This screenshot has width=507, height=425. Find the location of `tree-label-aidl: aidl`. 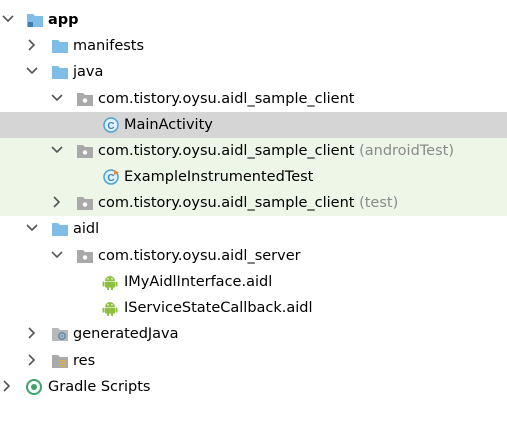

tree-label-aidl: aidl is located at coordinates (86, 229).